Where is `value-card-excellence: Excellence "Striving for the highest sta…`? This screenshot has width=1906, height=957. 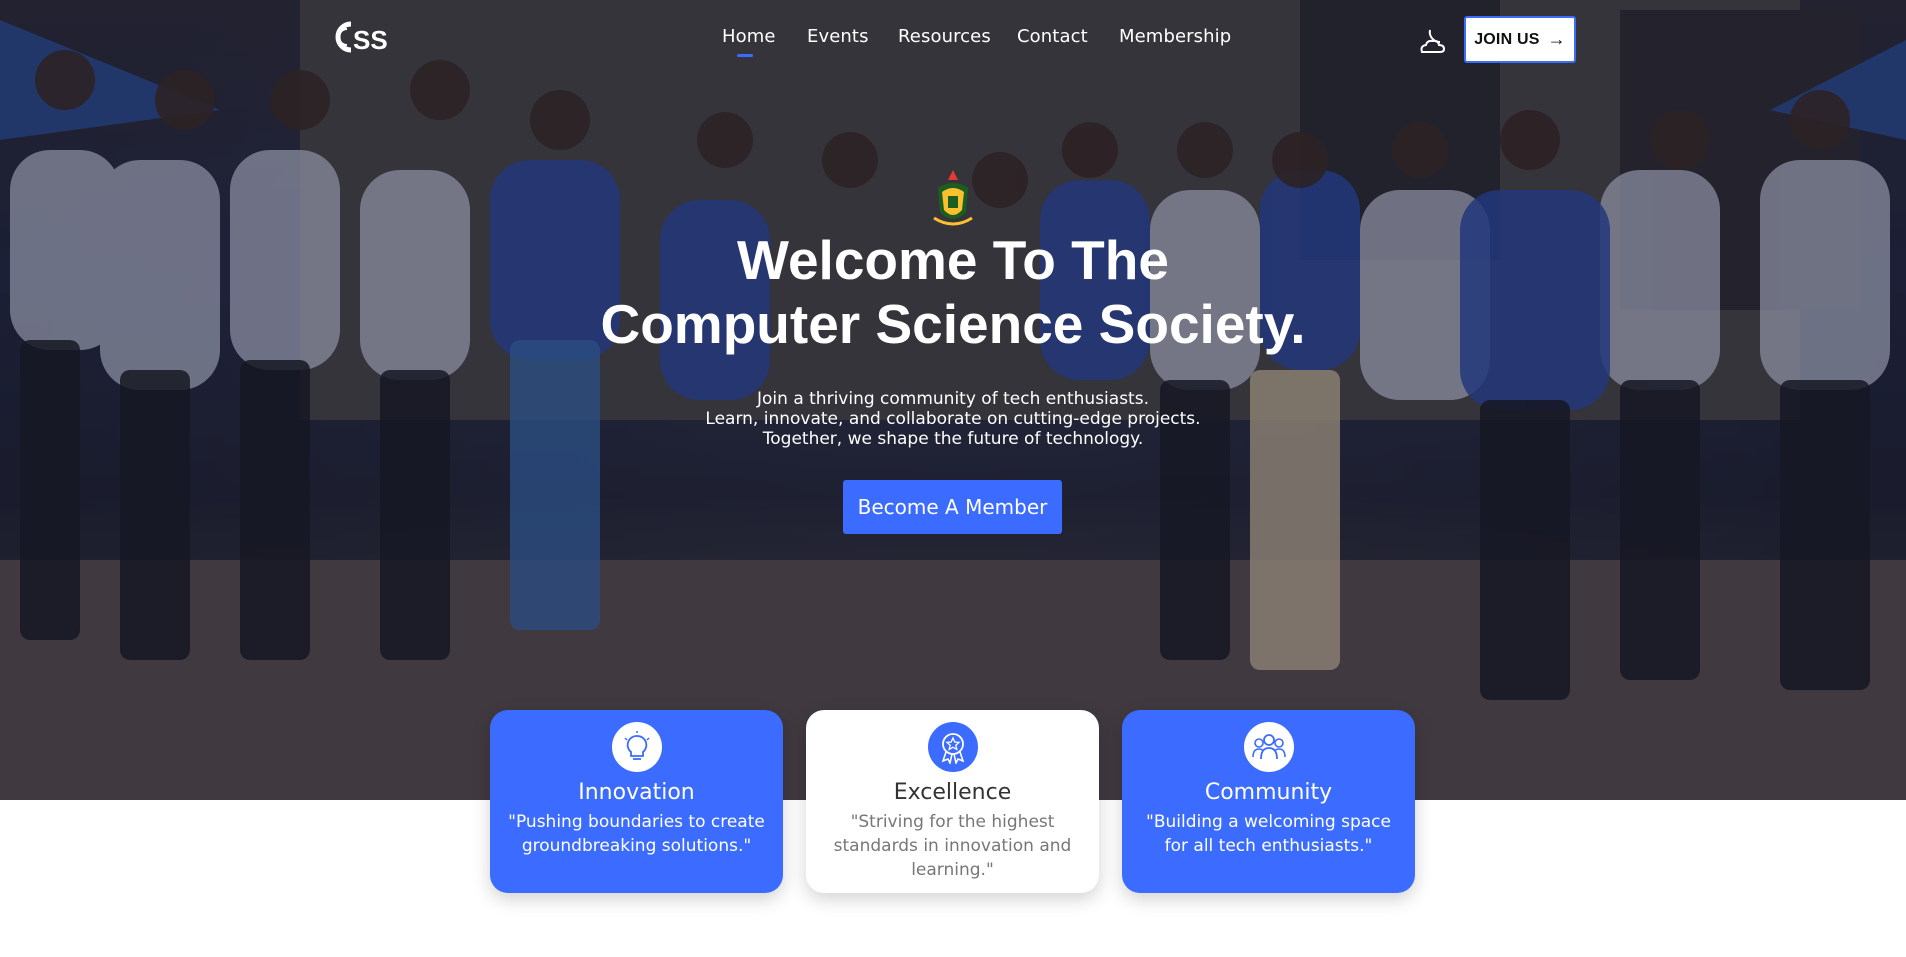
value-card-excellence: Excellence "Striving for the highest sta… is located at coordinates (952, 801).